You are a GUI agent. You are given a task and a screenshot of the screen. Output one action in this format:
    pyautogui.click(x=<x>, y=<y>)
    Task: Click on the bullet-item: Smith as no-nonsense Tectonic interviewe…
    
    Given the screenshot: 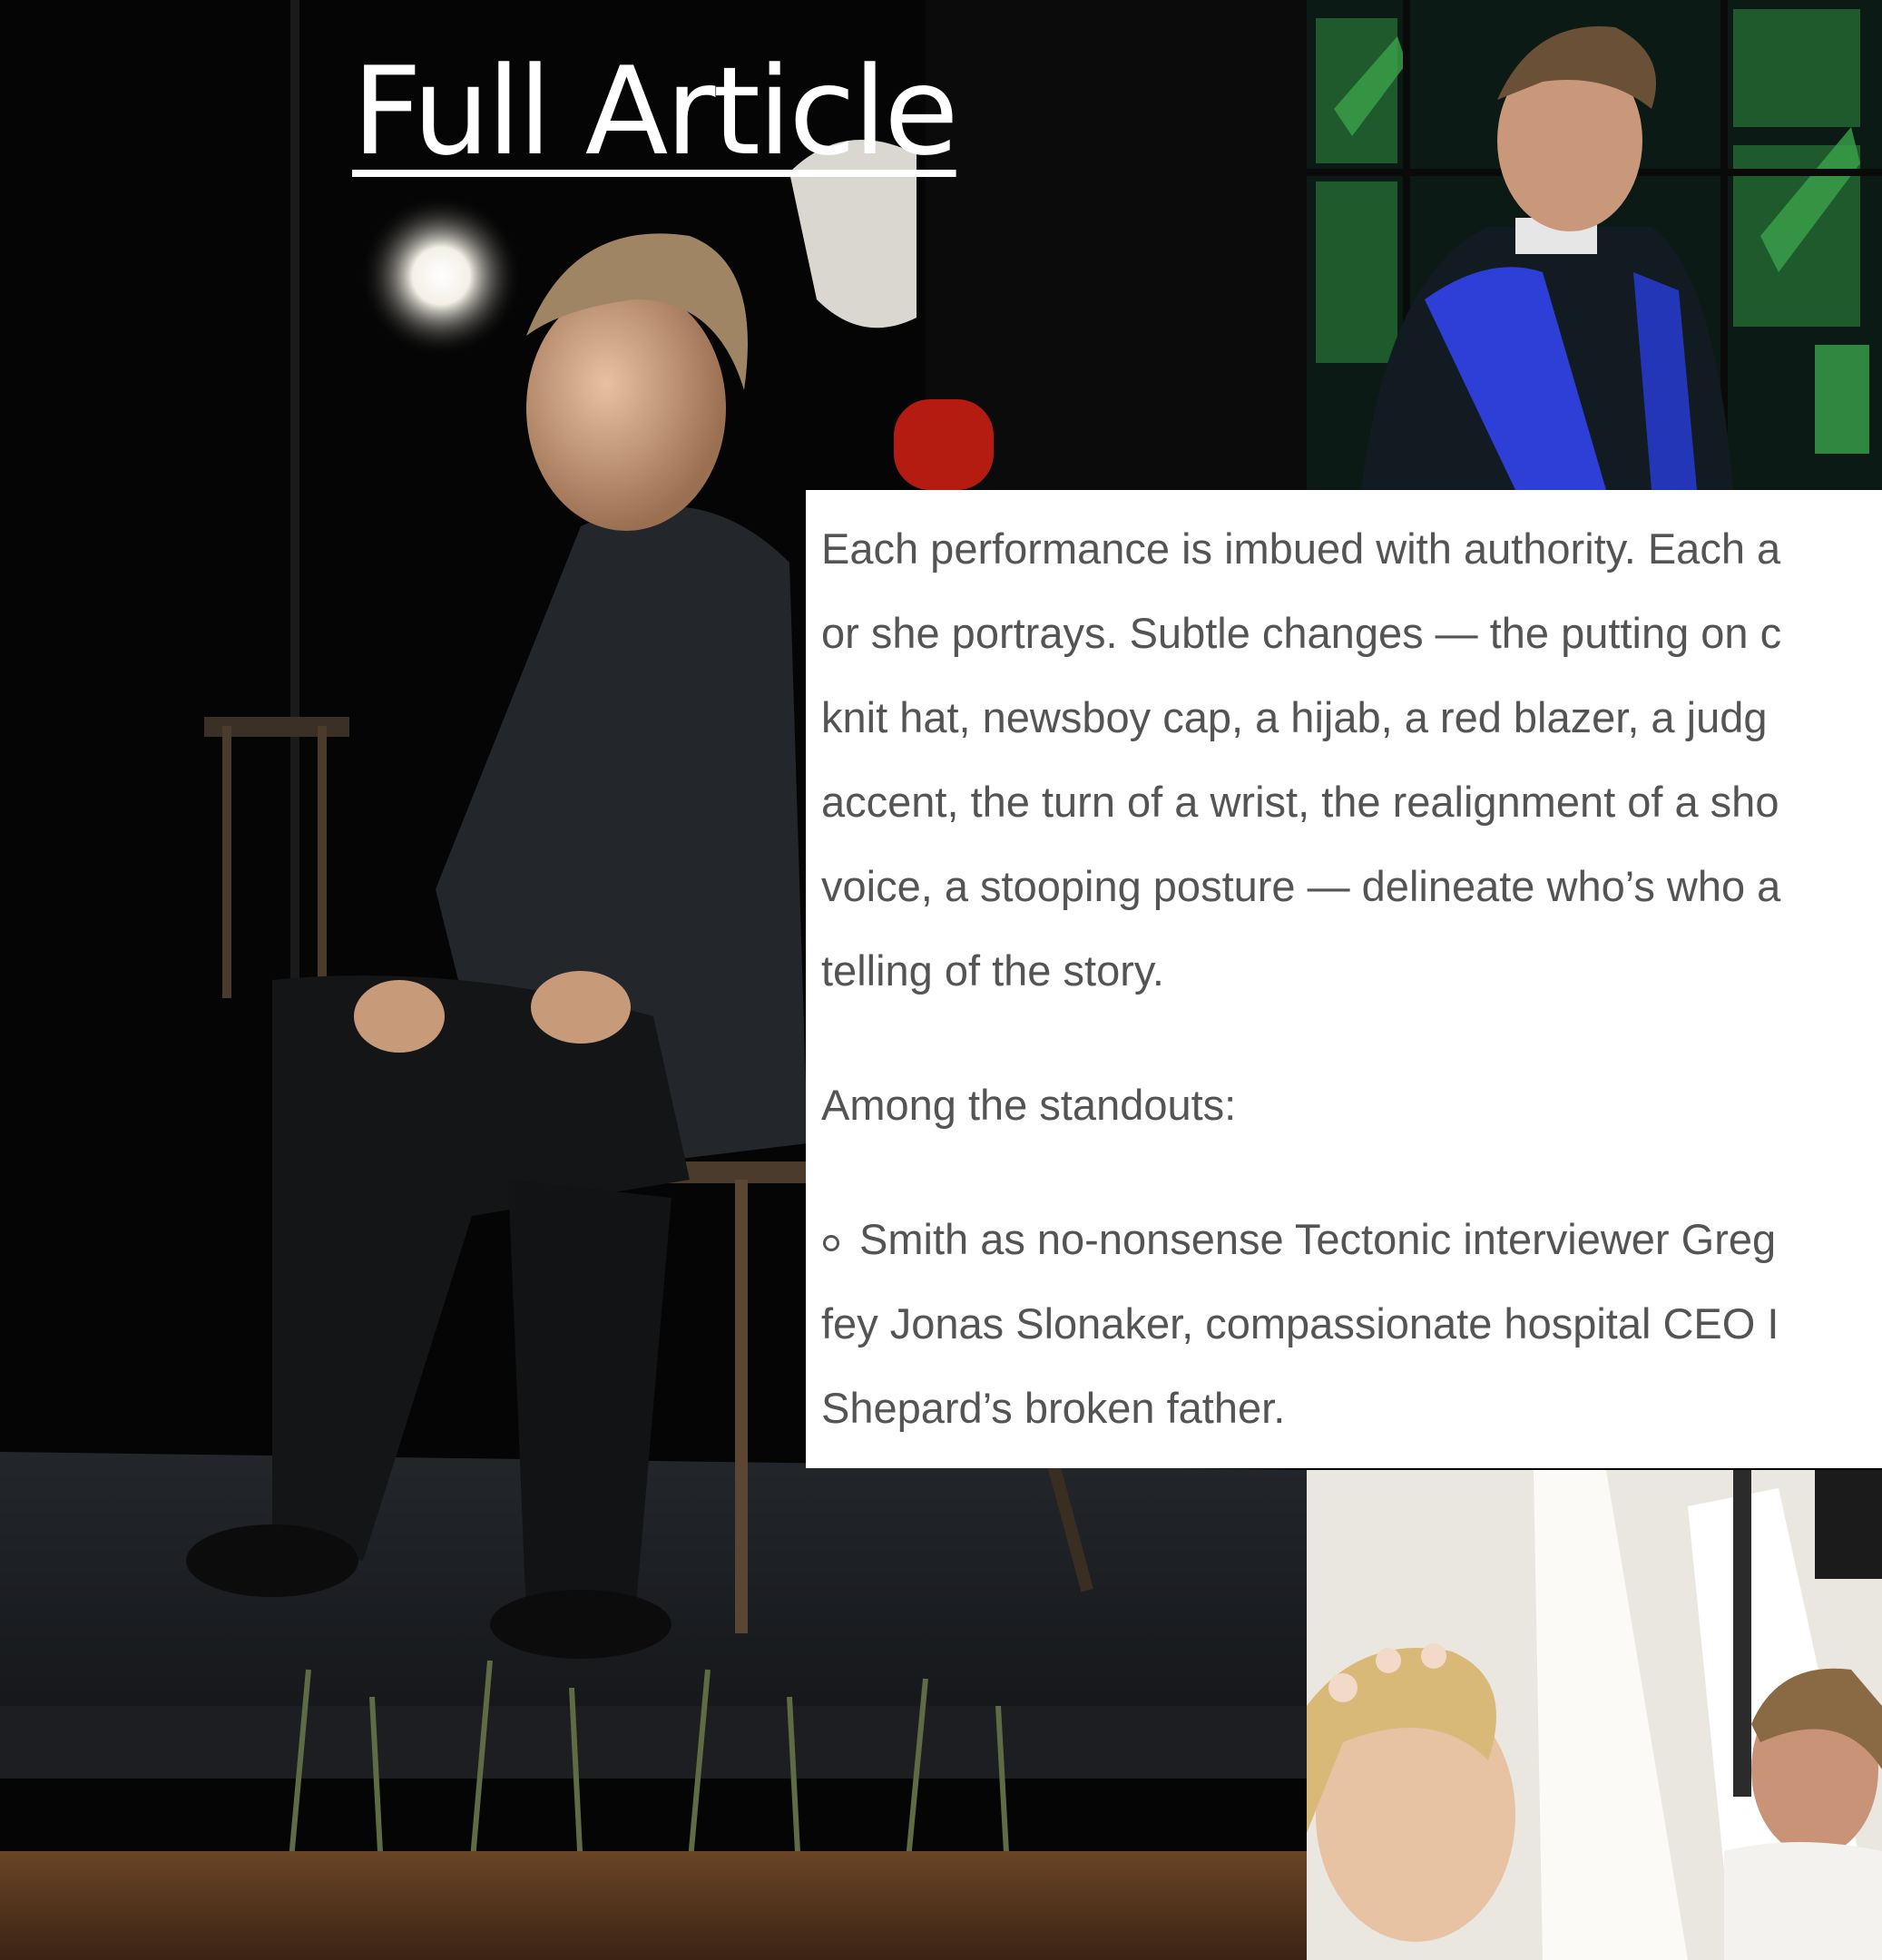 What is the action you would take?
    pyautogui.click(x=1351, y=1239)
    